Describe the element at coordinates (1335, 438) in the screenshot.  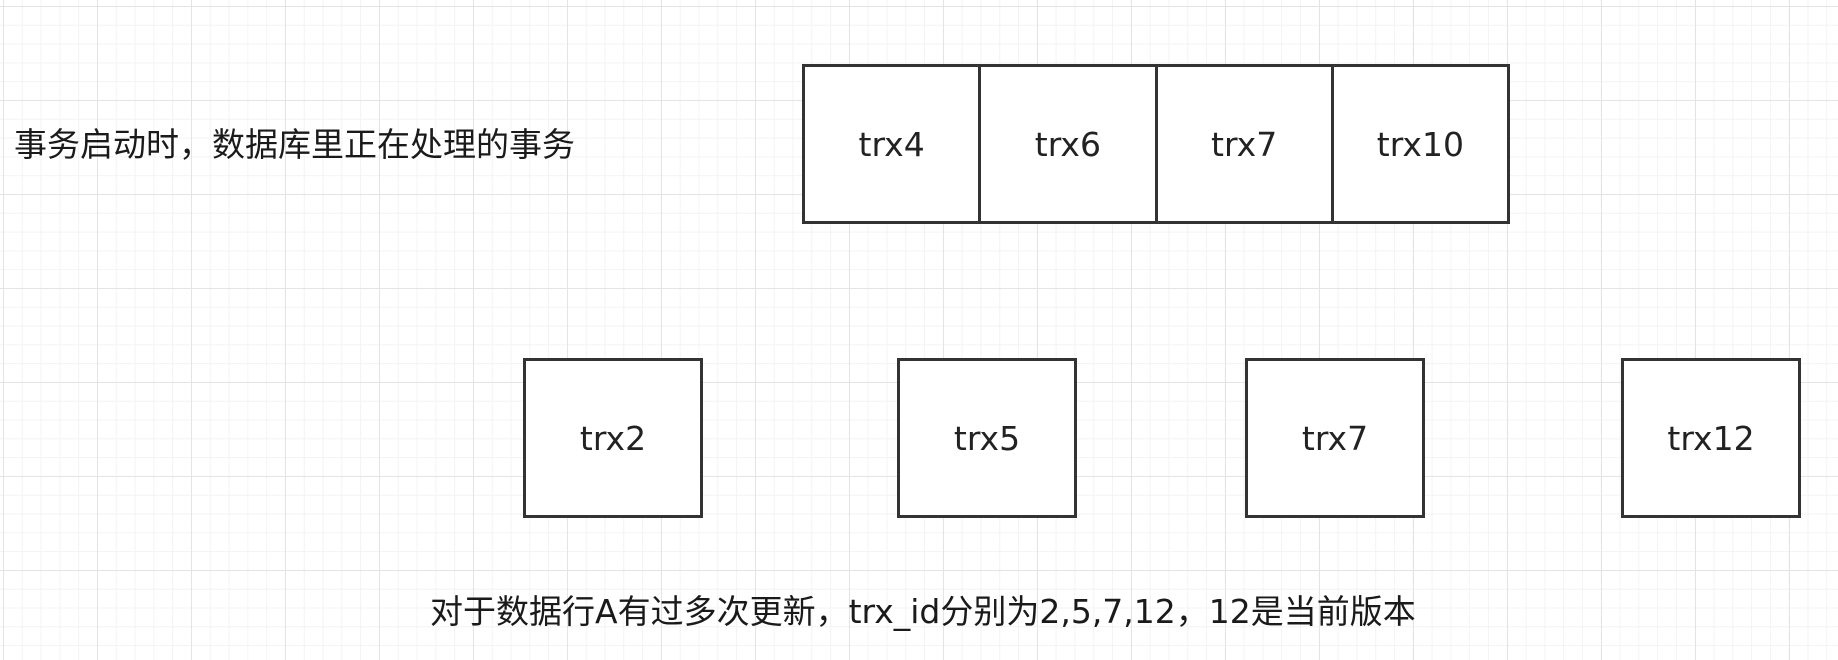
I see `row-version-box: trx7` at that location.